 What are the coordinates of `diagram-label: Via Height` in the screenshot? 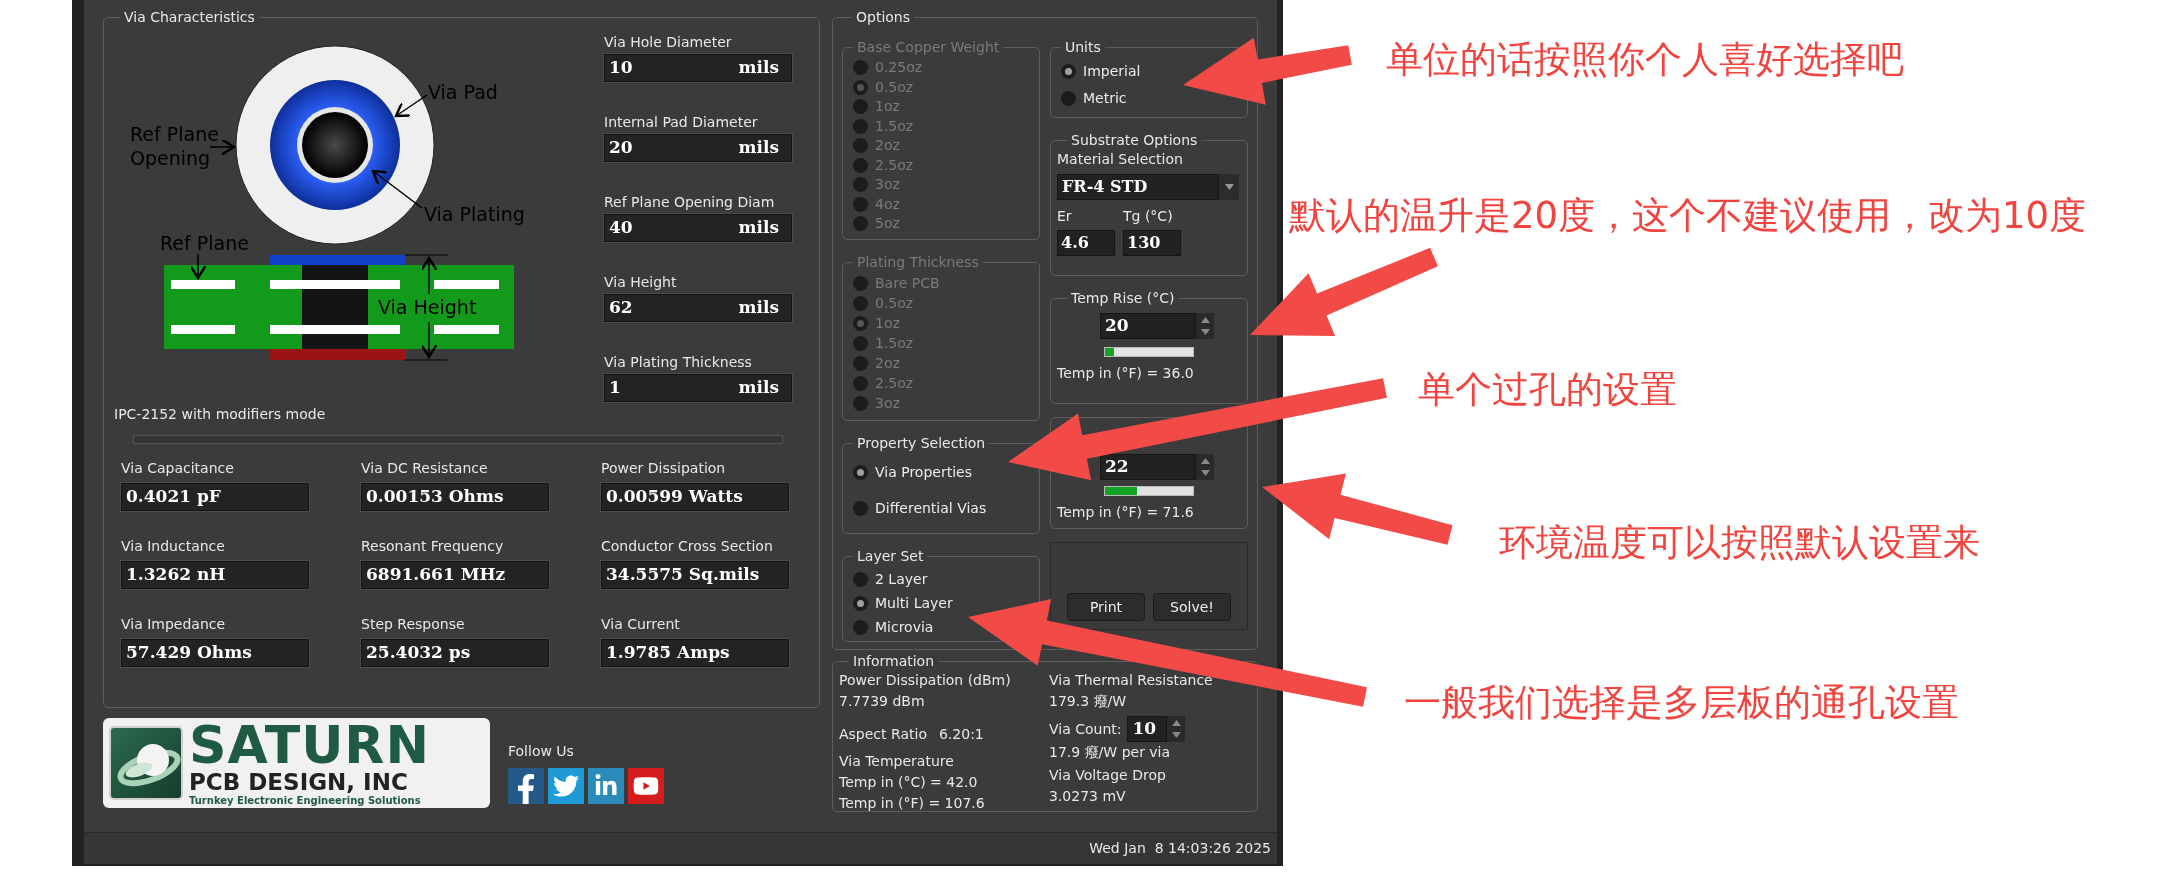 It's located at (427, 307).